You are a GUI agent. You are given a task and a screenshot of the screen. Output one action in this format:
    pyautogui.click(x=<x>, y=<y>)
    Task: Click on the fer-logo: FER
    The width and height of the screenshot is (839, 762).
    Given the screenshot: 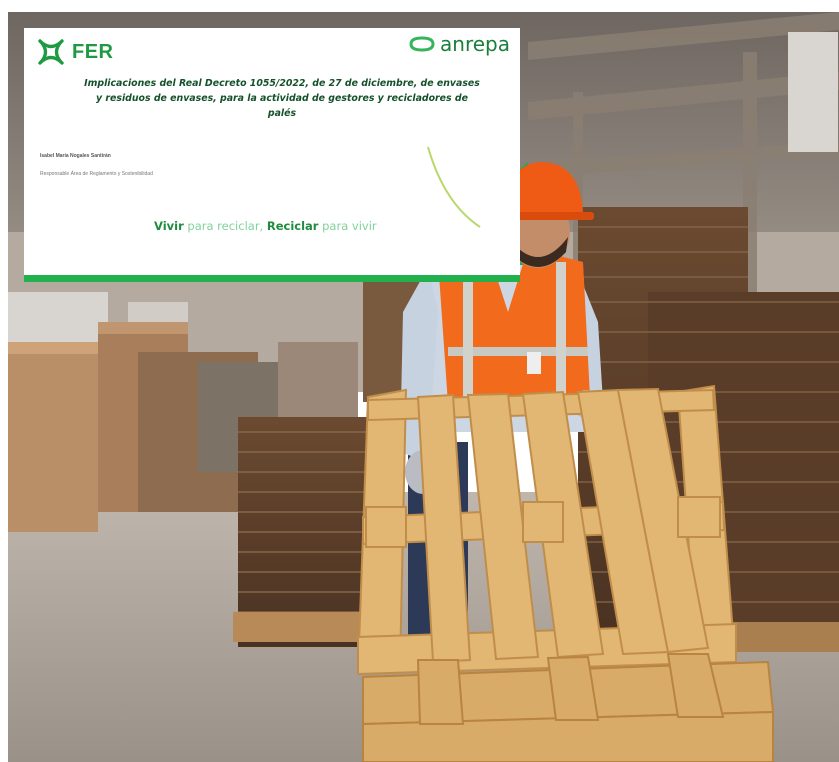 What is the action you would take?
    pyautogui.click(x=74, y=52)
    